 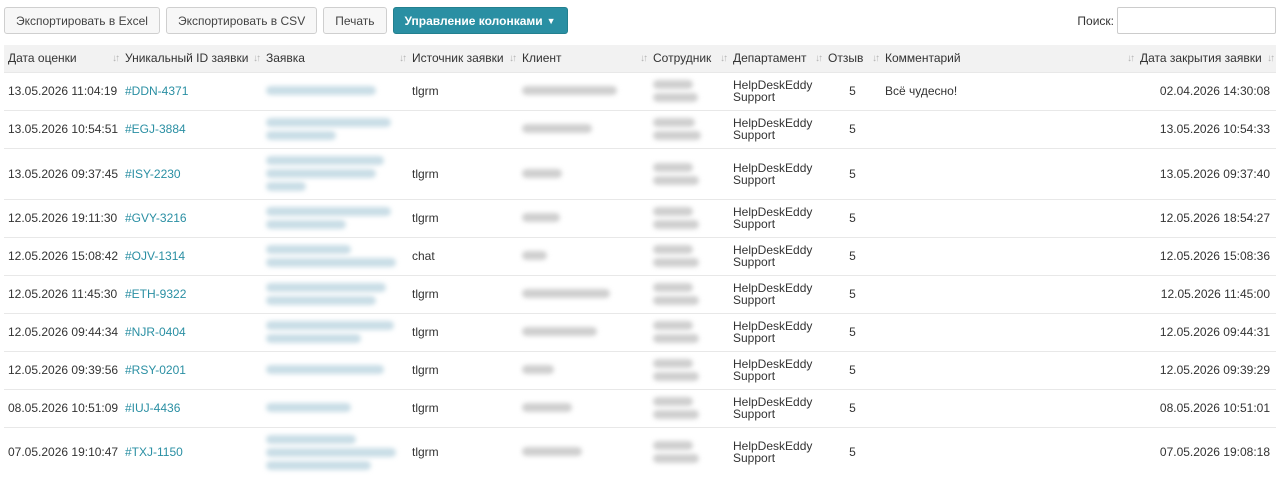 I want to click on column-header-client: Клиент ↓↑, so click(x=583, y=58).